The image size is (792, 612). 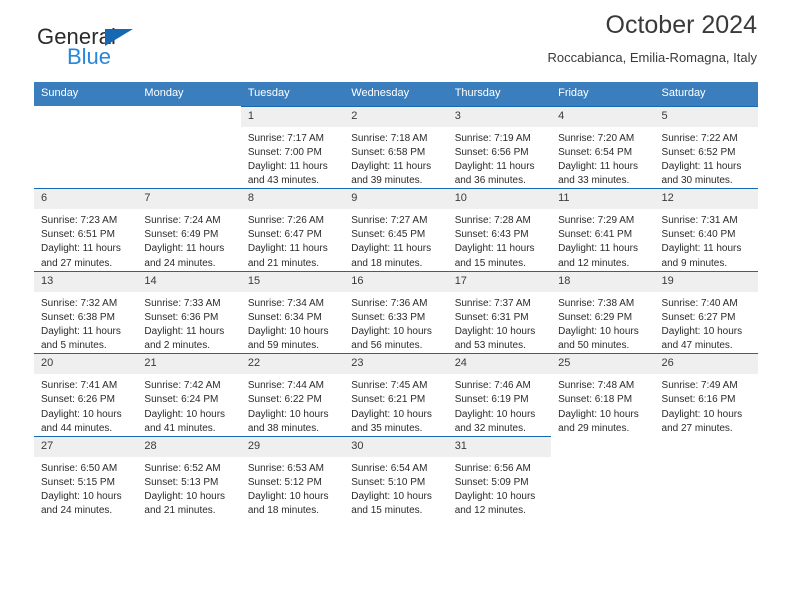 What do you see at coordinates (181, 235) in the screenshot?
I see `sunset-text: Sunset: 6:49 PM` at bounding box center [181, 235].